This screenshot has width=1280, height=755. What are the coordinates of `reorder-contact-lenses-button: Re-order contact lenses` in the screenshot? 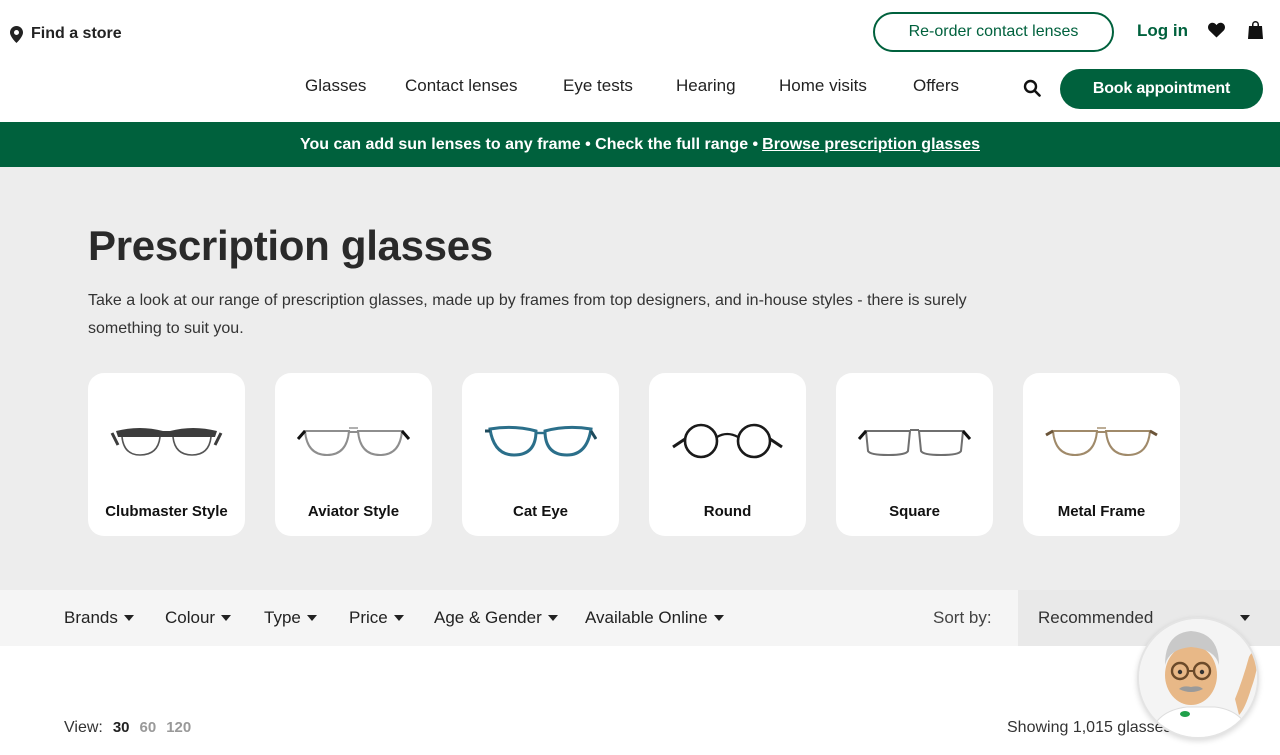 It's located at (993, 32).